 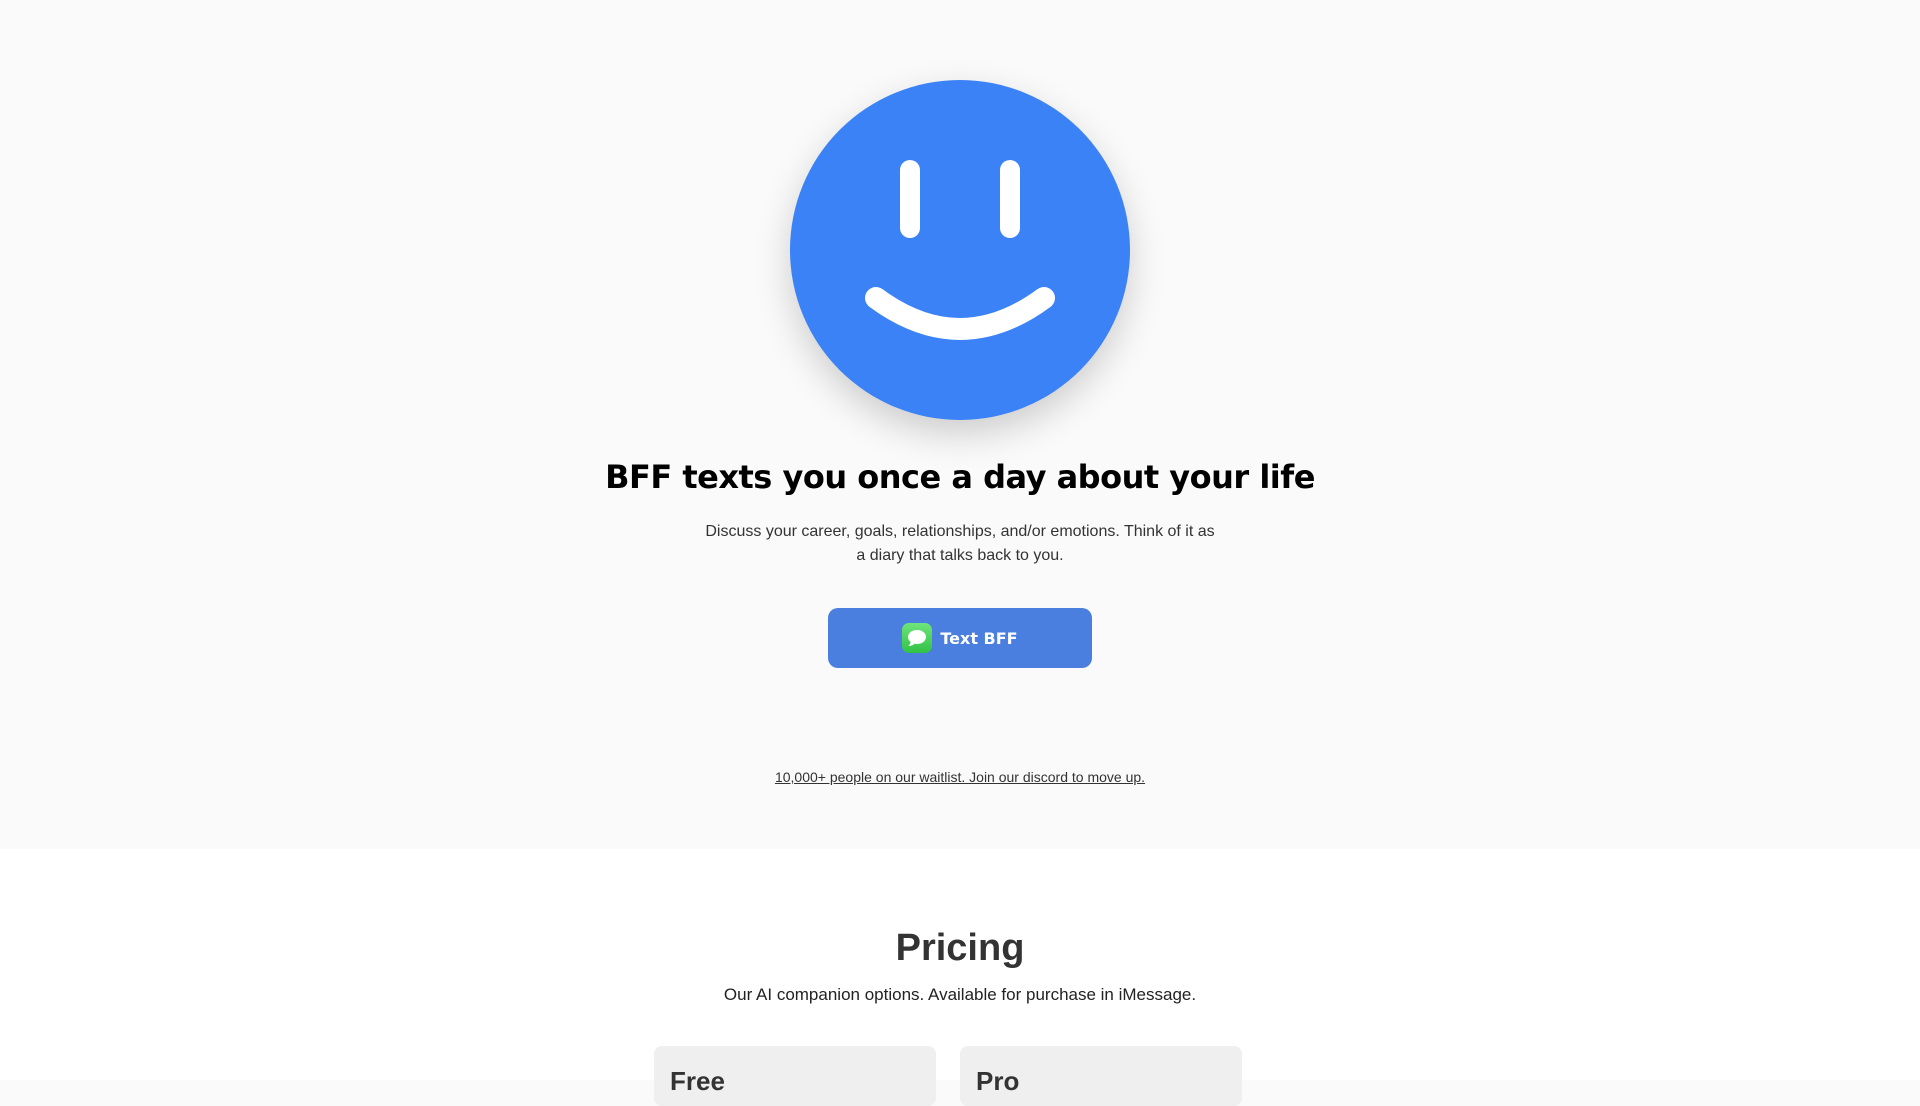 What do you see at coordinates (960, 948) in the screenshot?
I see `pricing-title: Pricing` at bounding box center [960, 948].